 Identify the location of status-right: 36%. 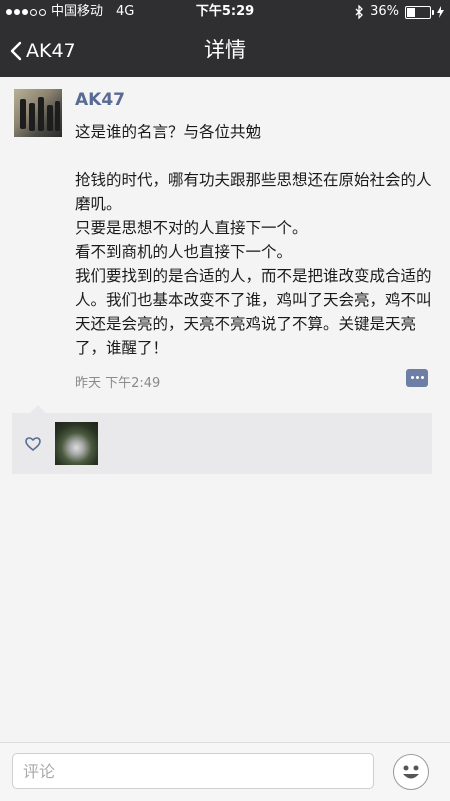
(399, 12).